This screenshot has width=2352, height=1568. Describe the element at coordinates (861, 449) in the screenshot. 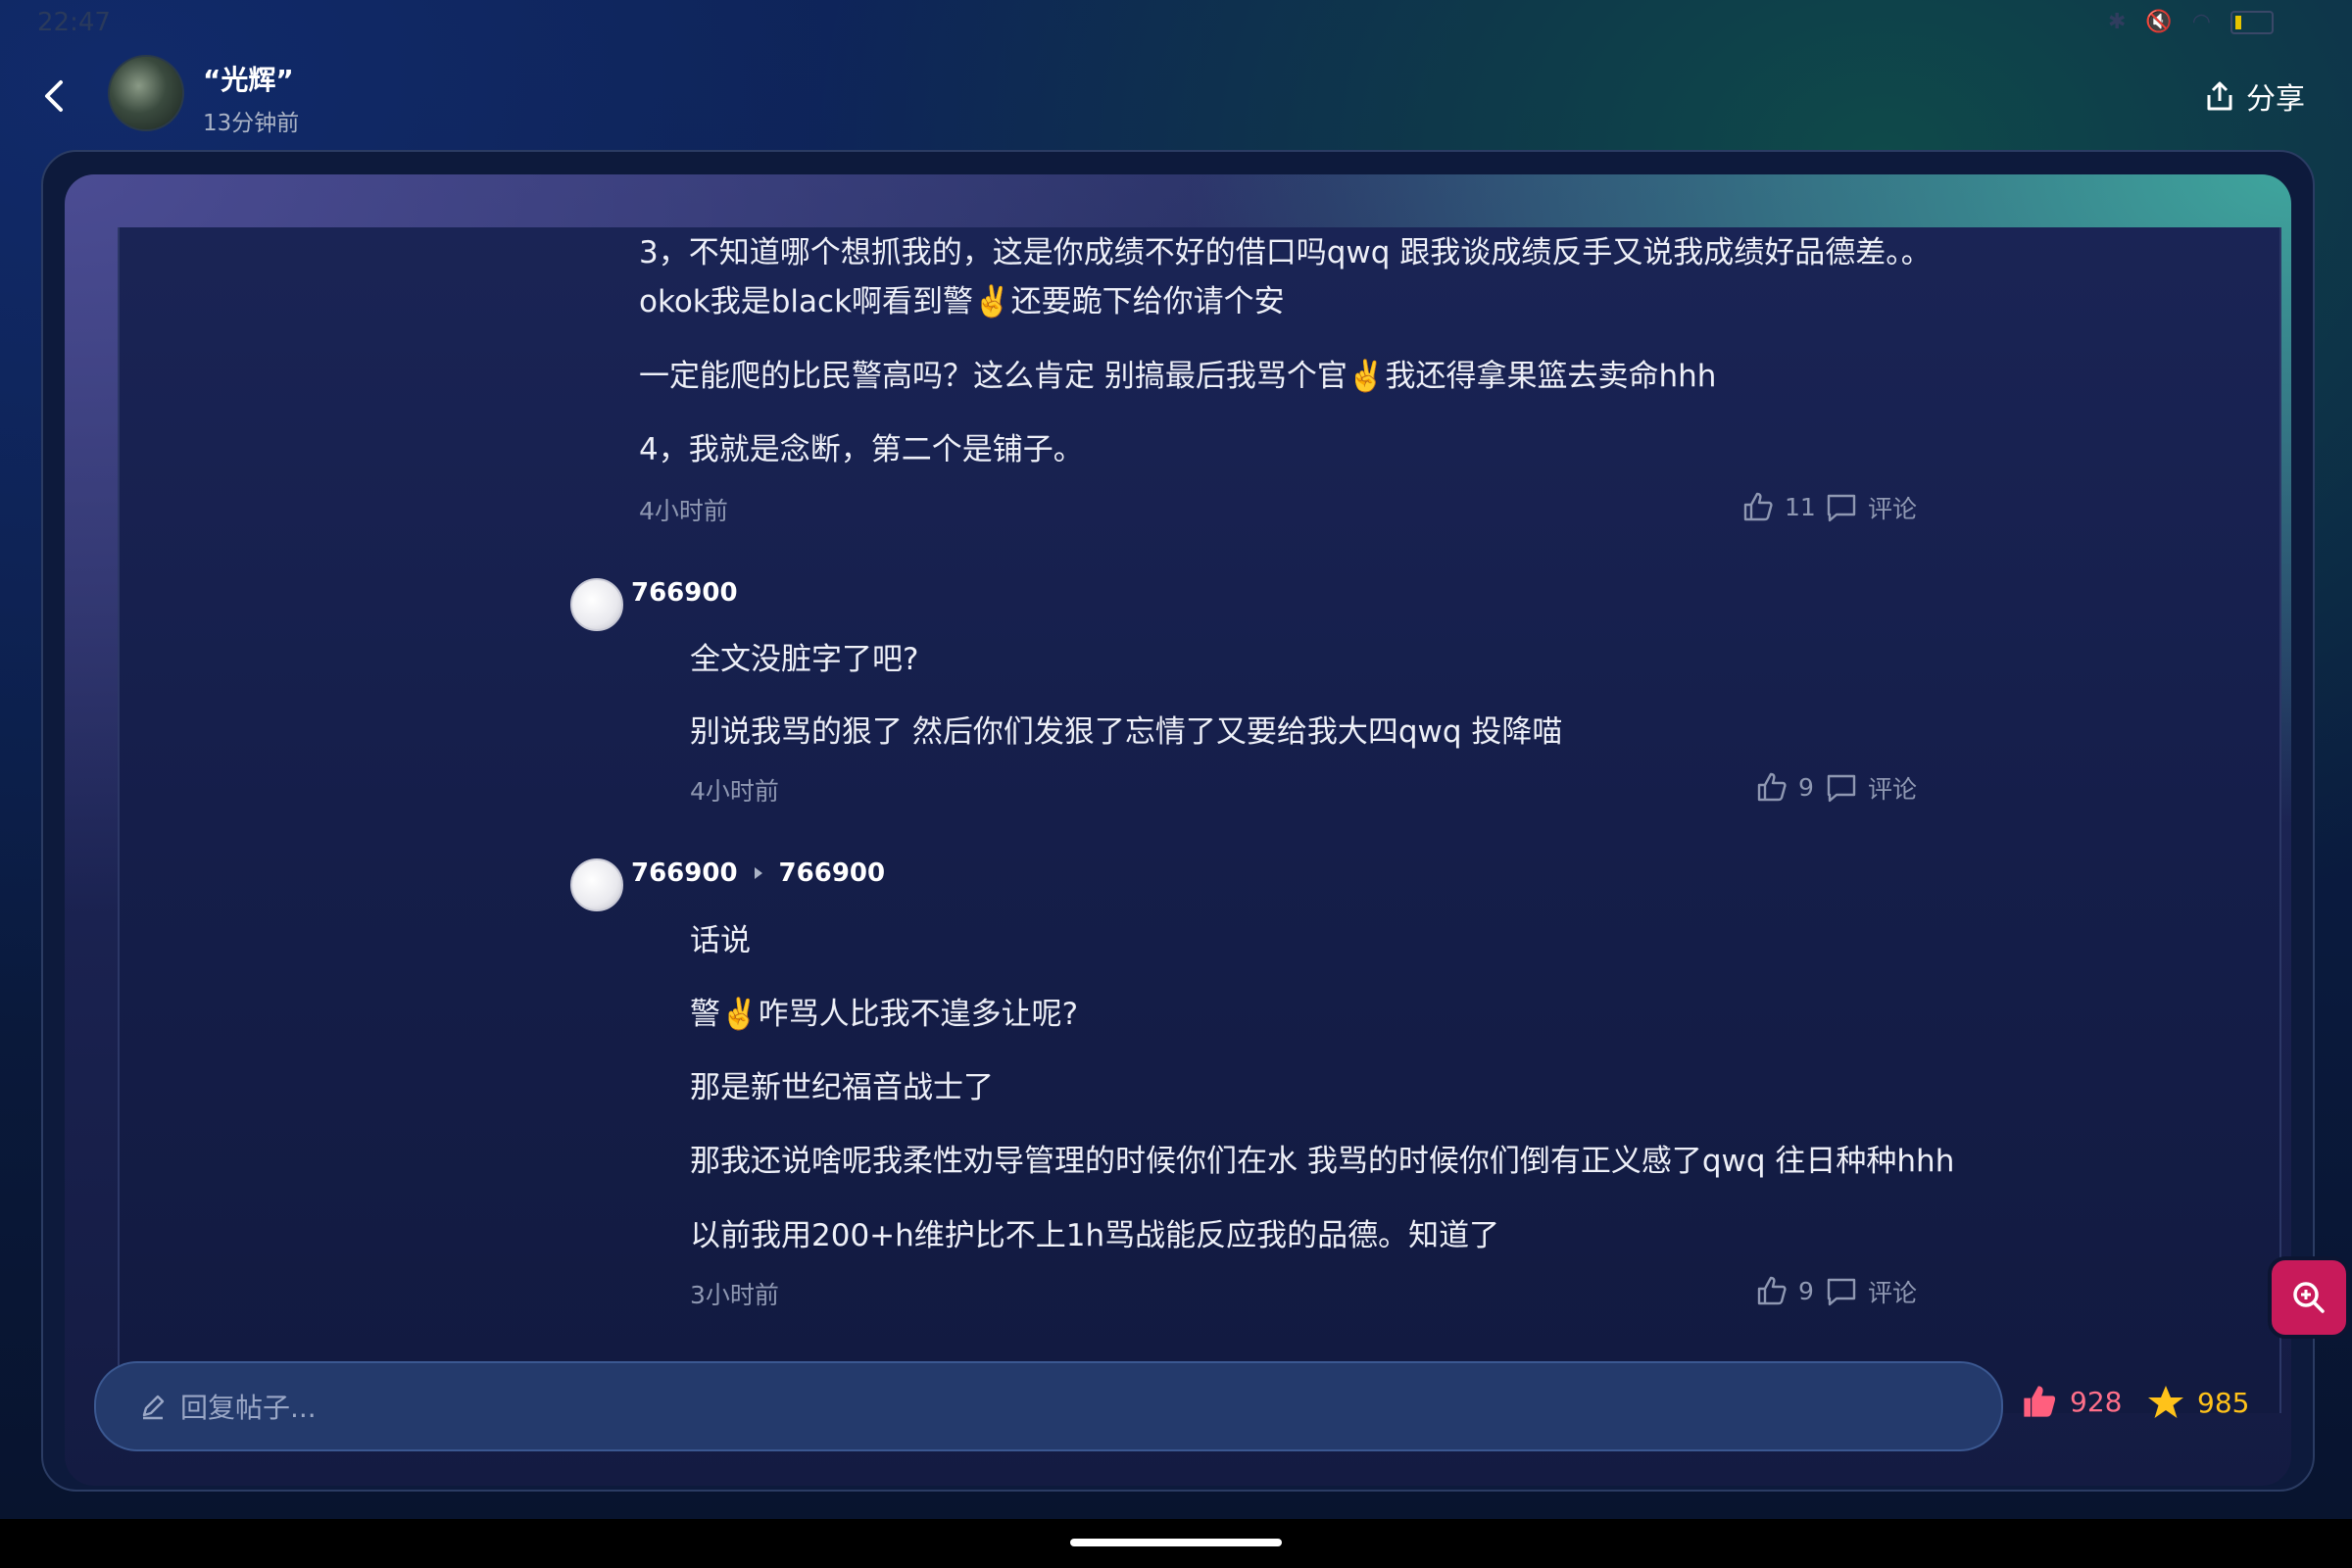

I see `comment-paragraph: 4，我就是念断，第二个是铺子。` at that location.